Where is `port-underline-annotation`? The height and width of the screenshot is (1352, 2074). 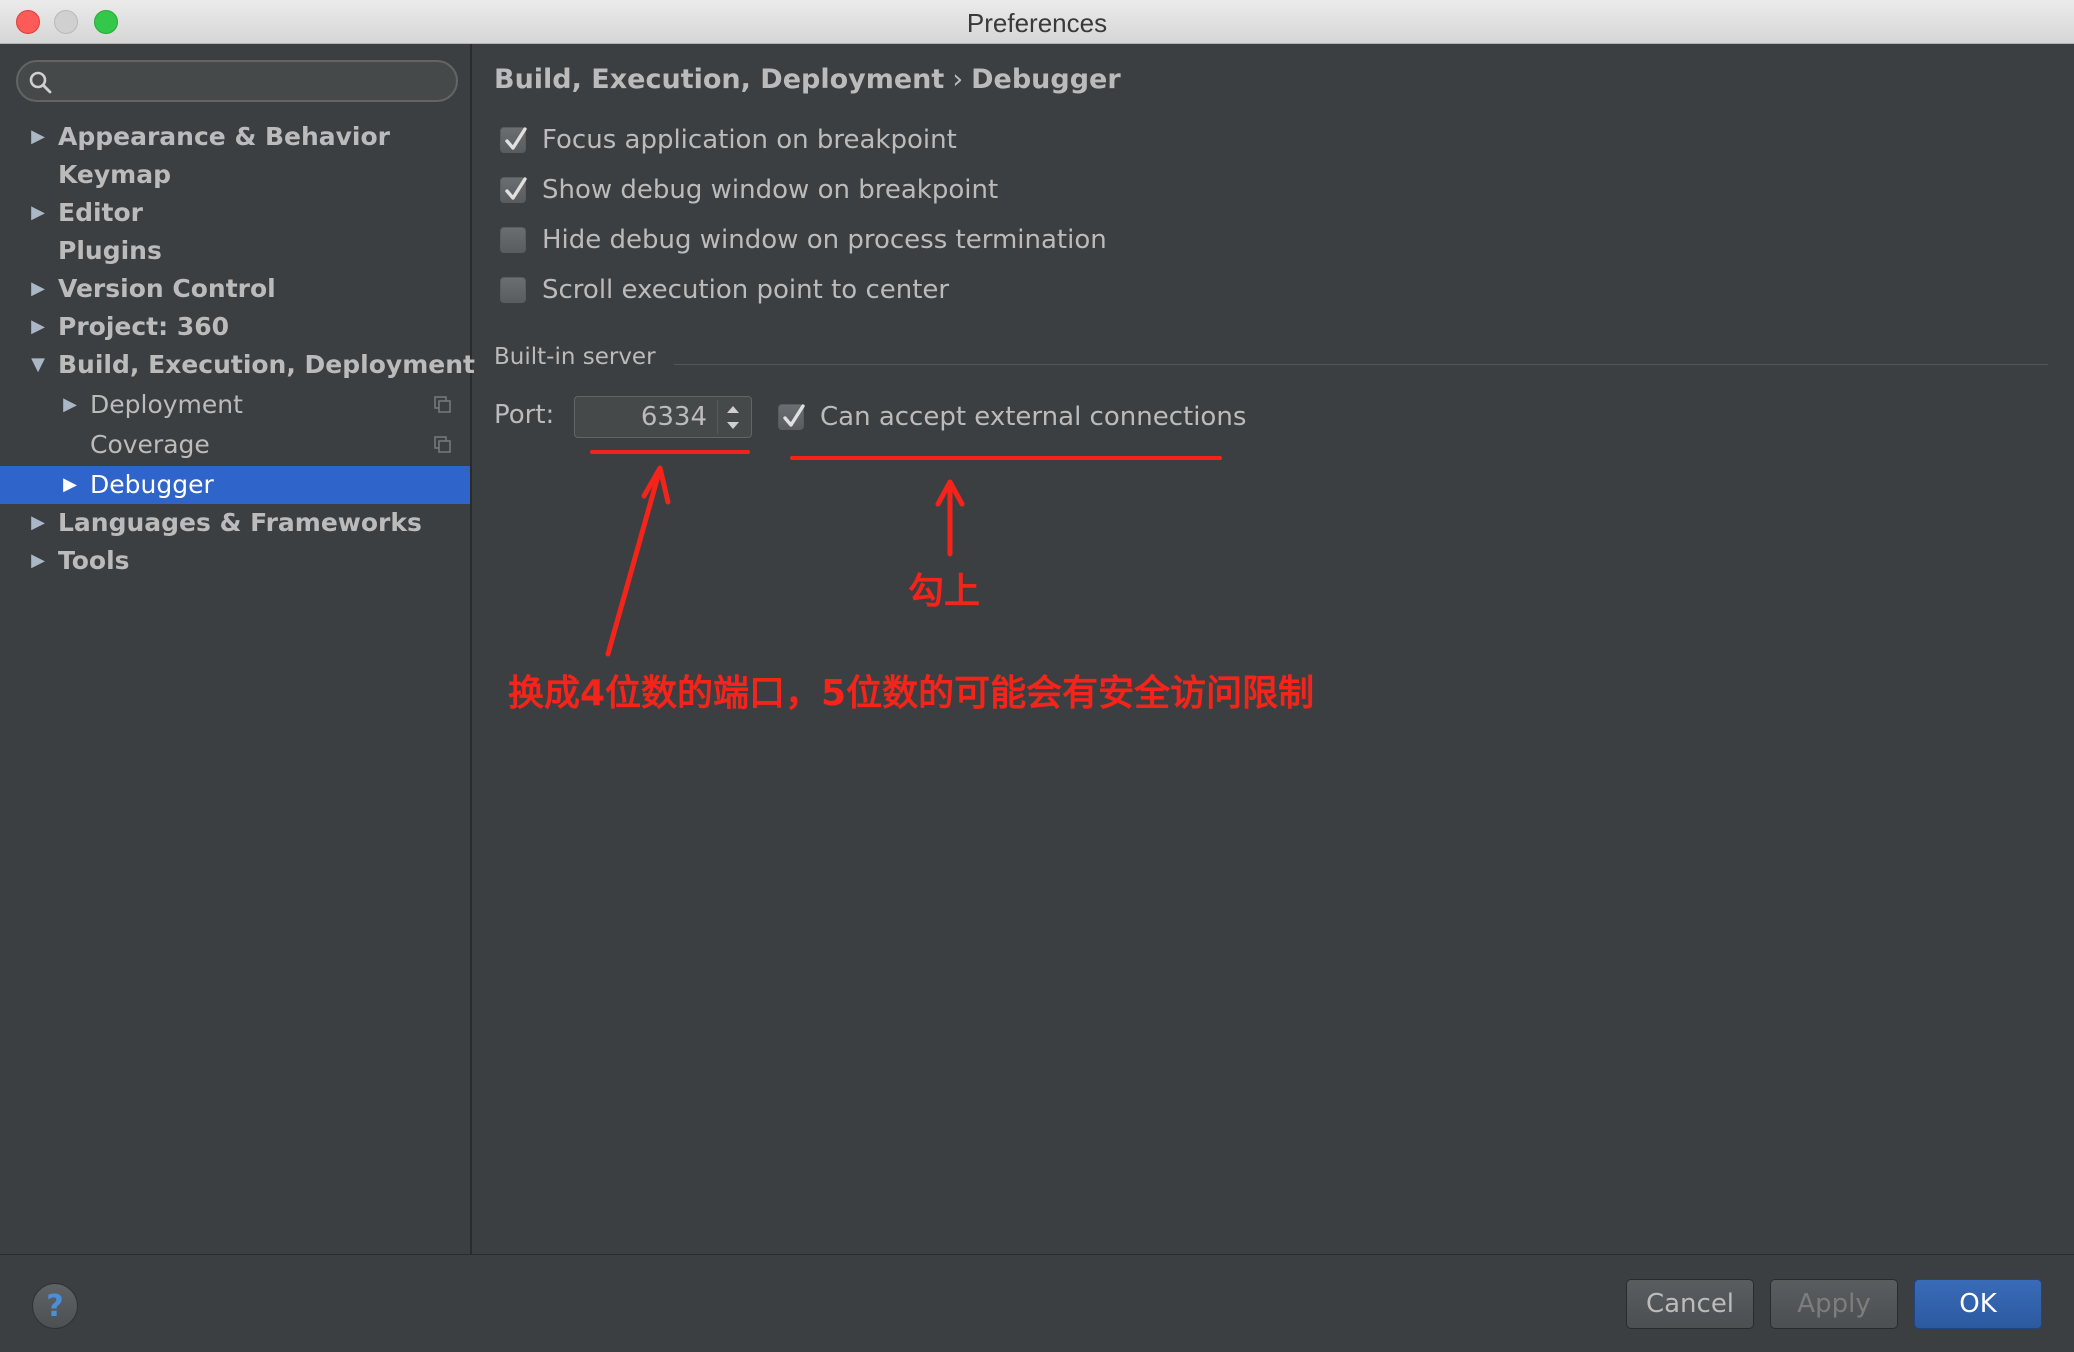
port-underline-annotation is located at coordinates (670, 452).